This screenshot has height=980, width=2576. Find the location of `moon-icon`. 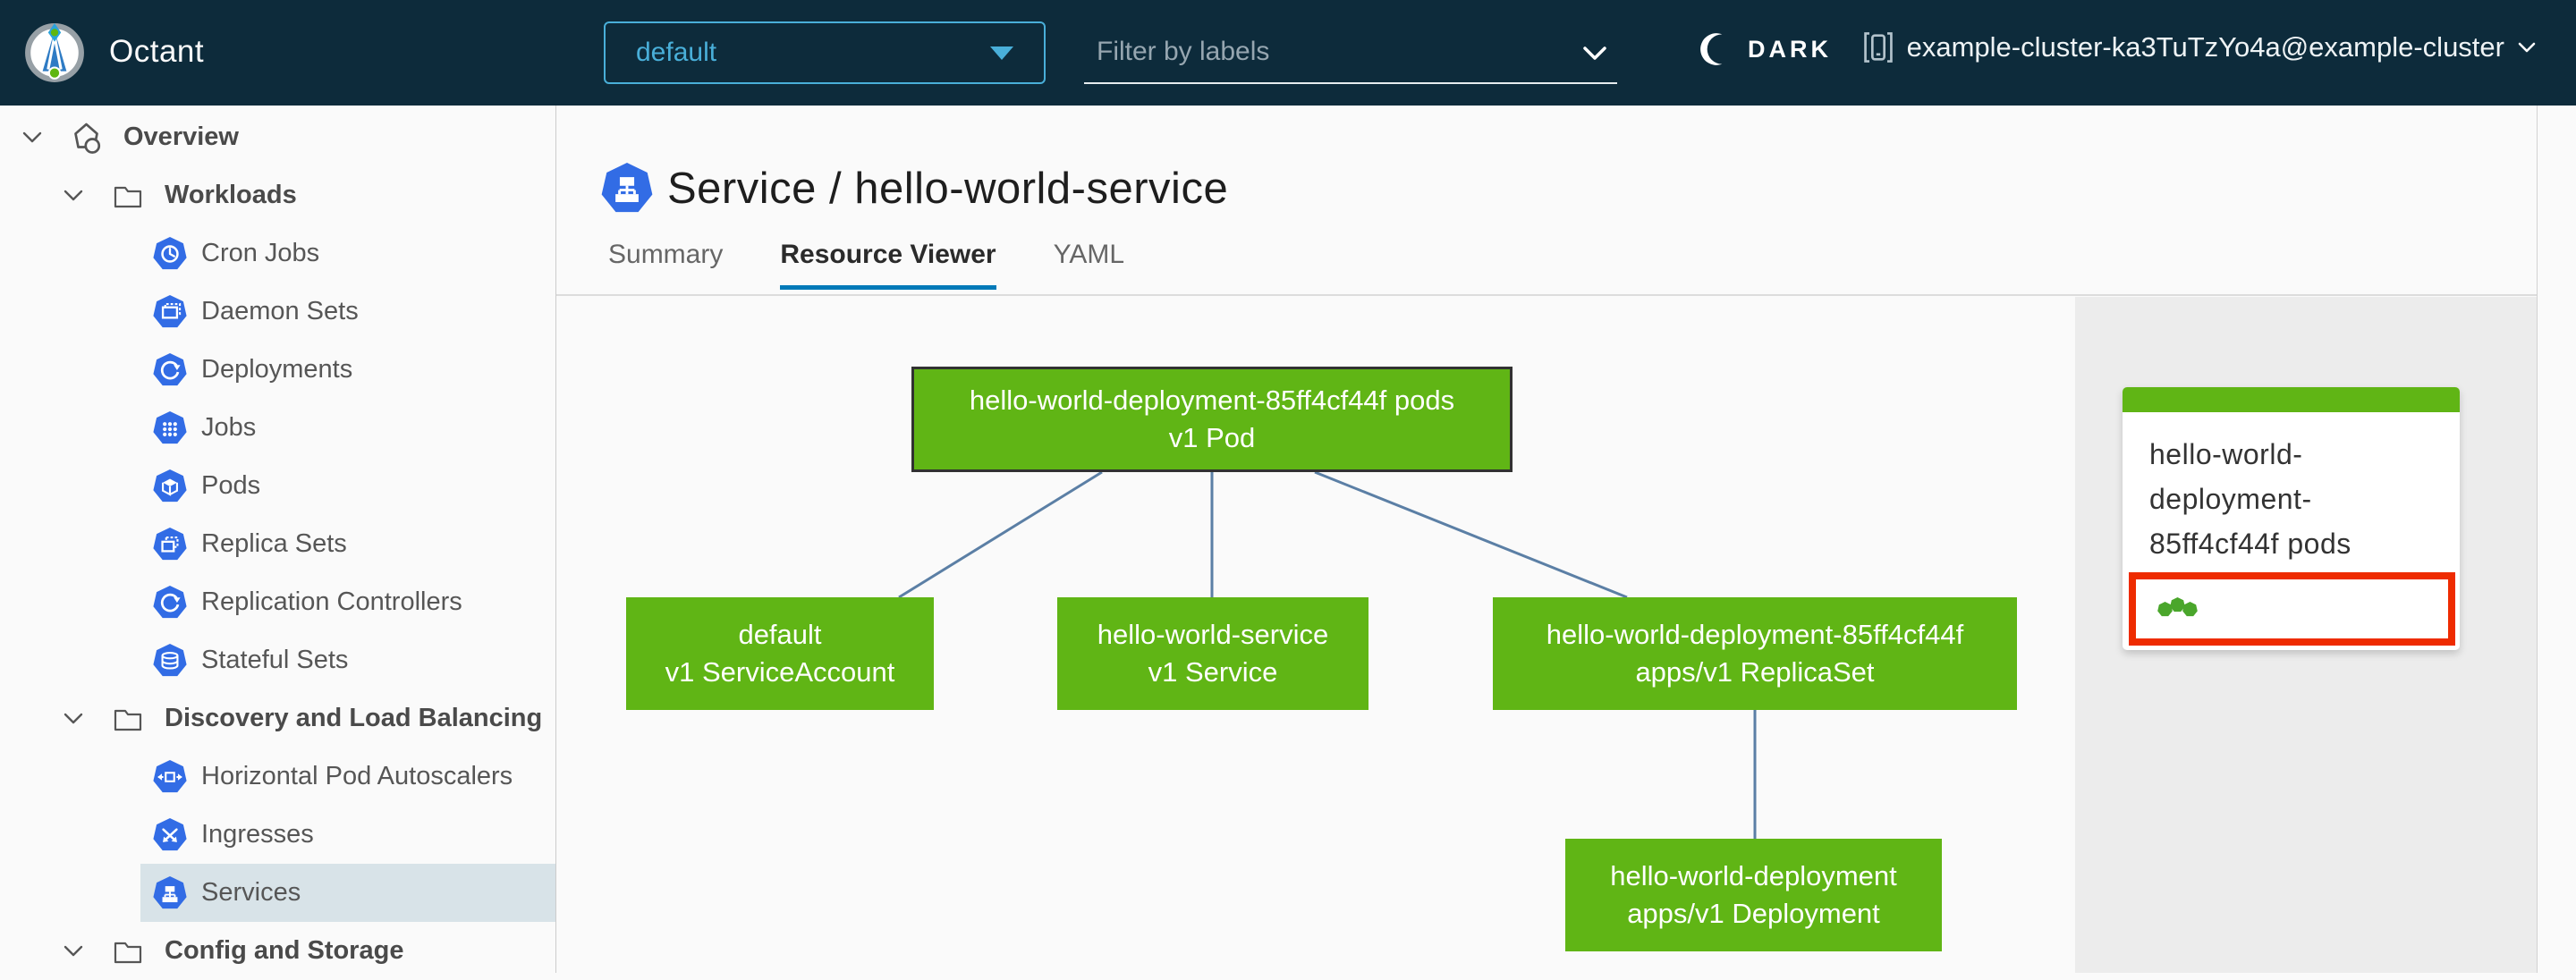

moon-icon is located at coordinates (1711, 49).